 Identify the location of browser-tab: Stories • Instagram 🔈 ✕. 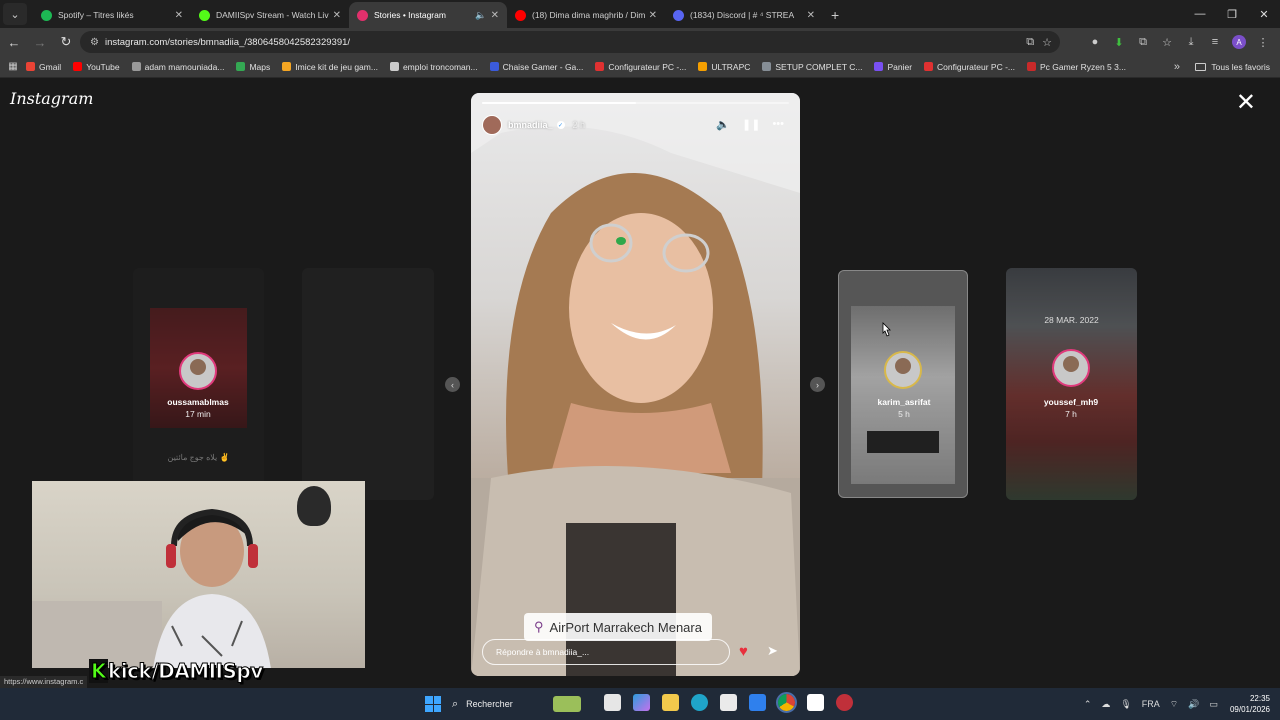
(428, 15).